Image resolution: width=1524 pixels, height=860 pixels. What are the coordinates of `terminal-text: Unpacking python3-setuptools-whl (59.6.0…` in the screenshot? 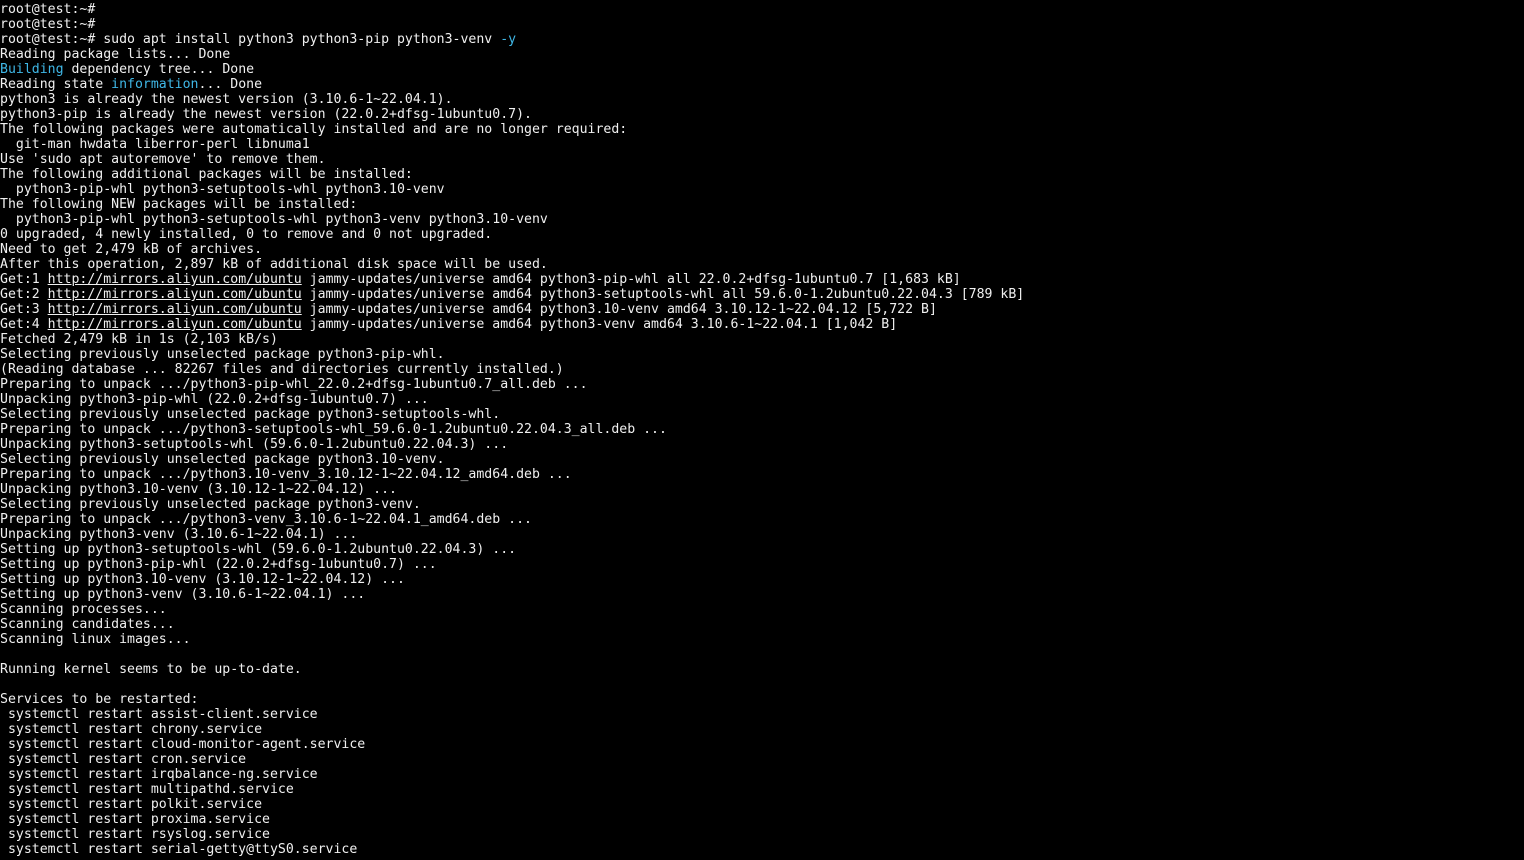 It's located at (254, 444).